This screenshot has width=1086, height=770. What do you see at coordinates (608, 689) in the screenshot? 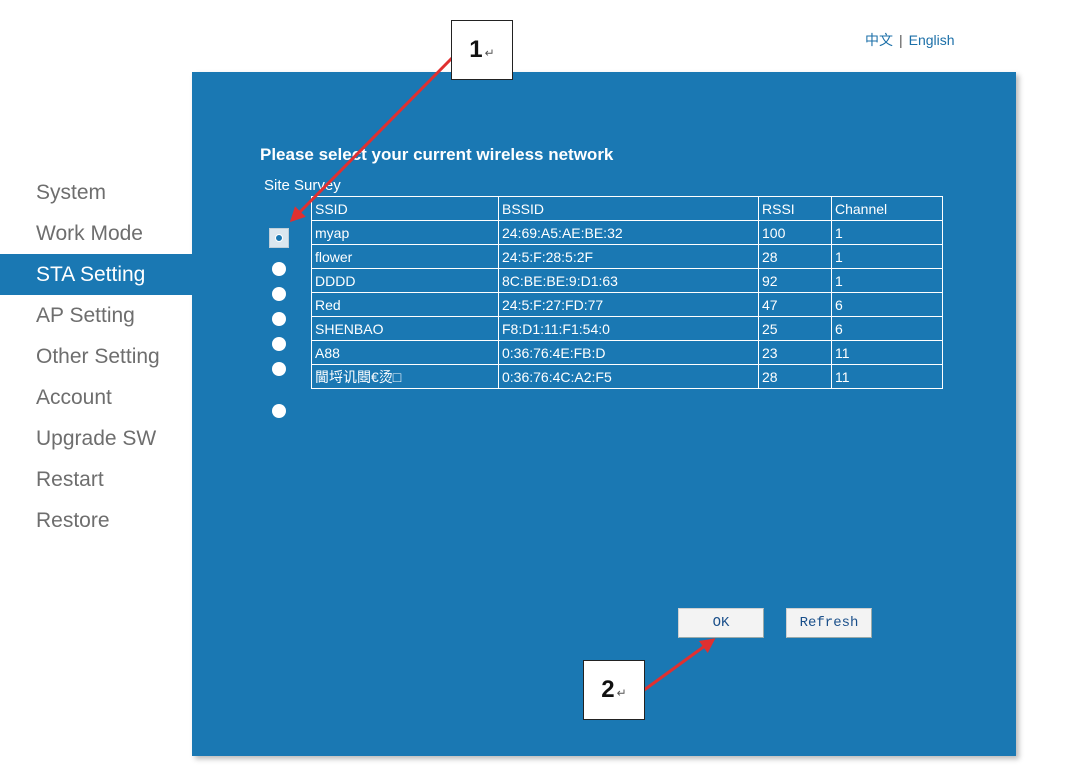
I see `callout-number: 2` at bounding box center [608, 689].